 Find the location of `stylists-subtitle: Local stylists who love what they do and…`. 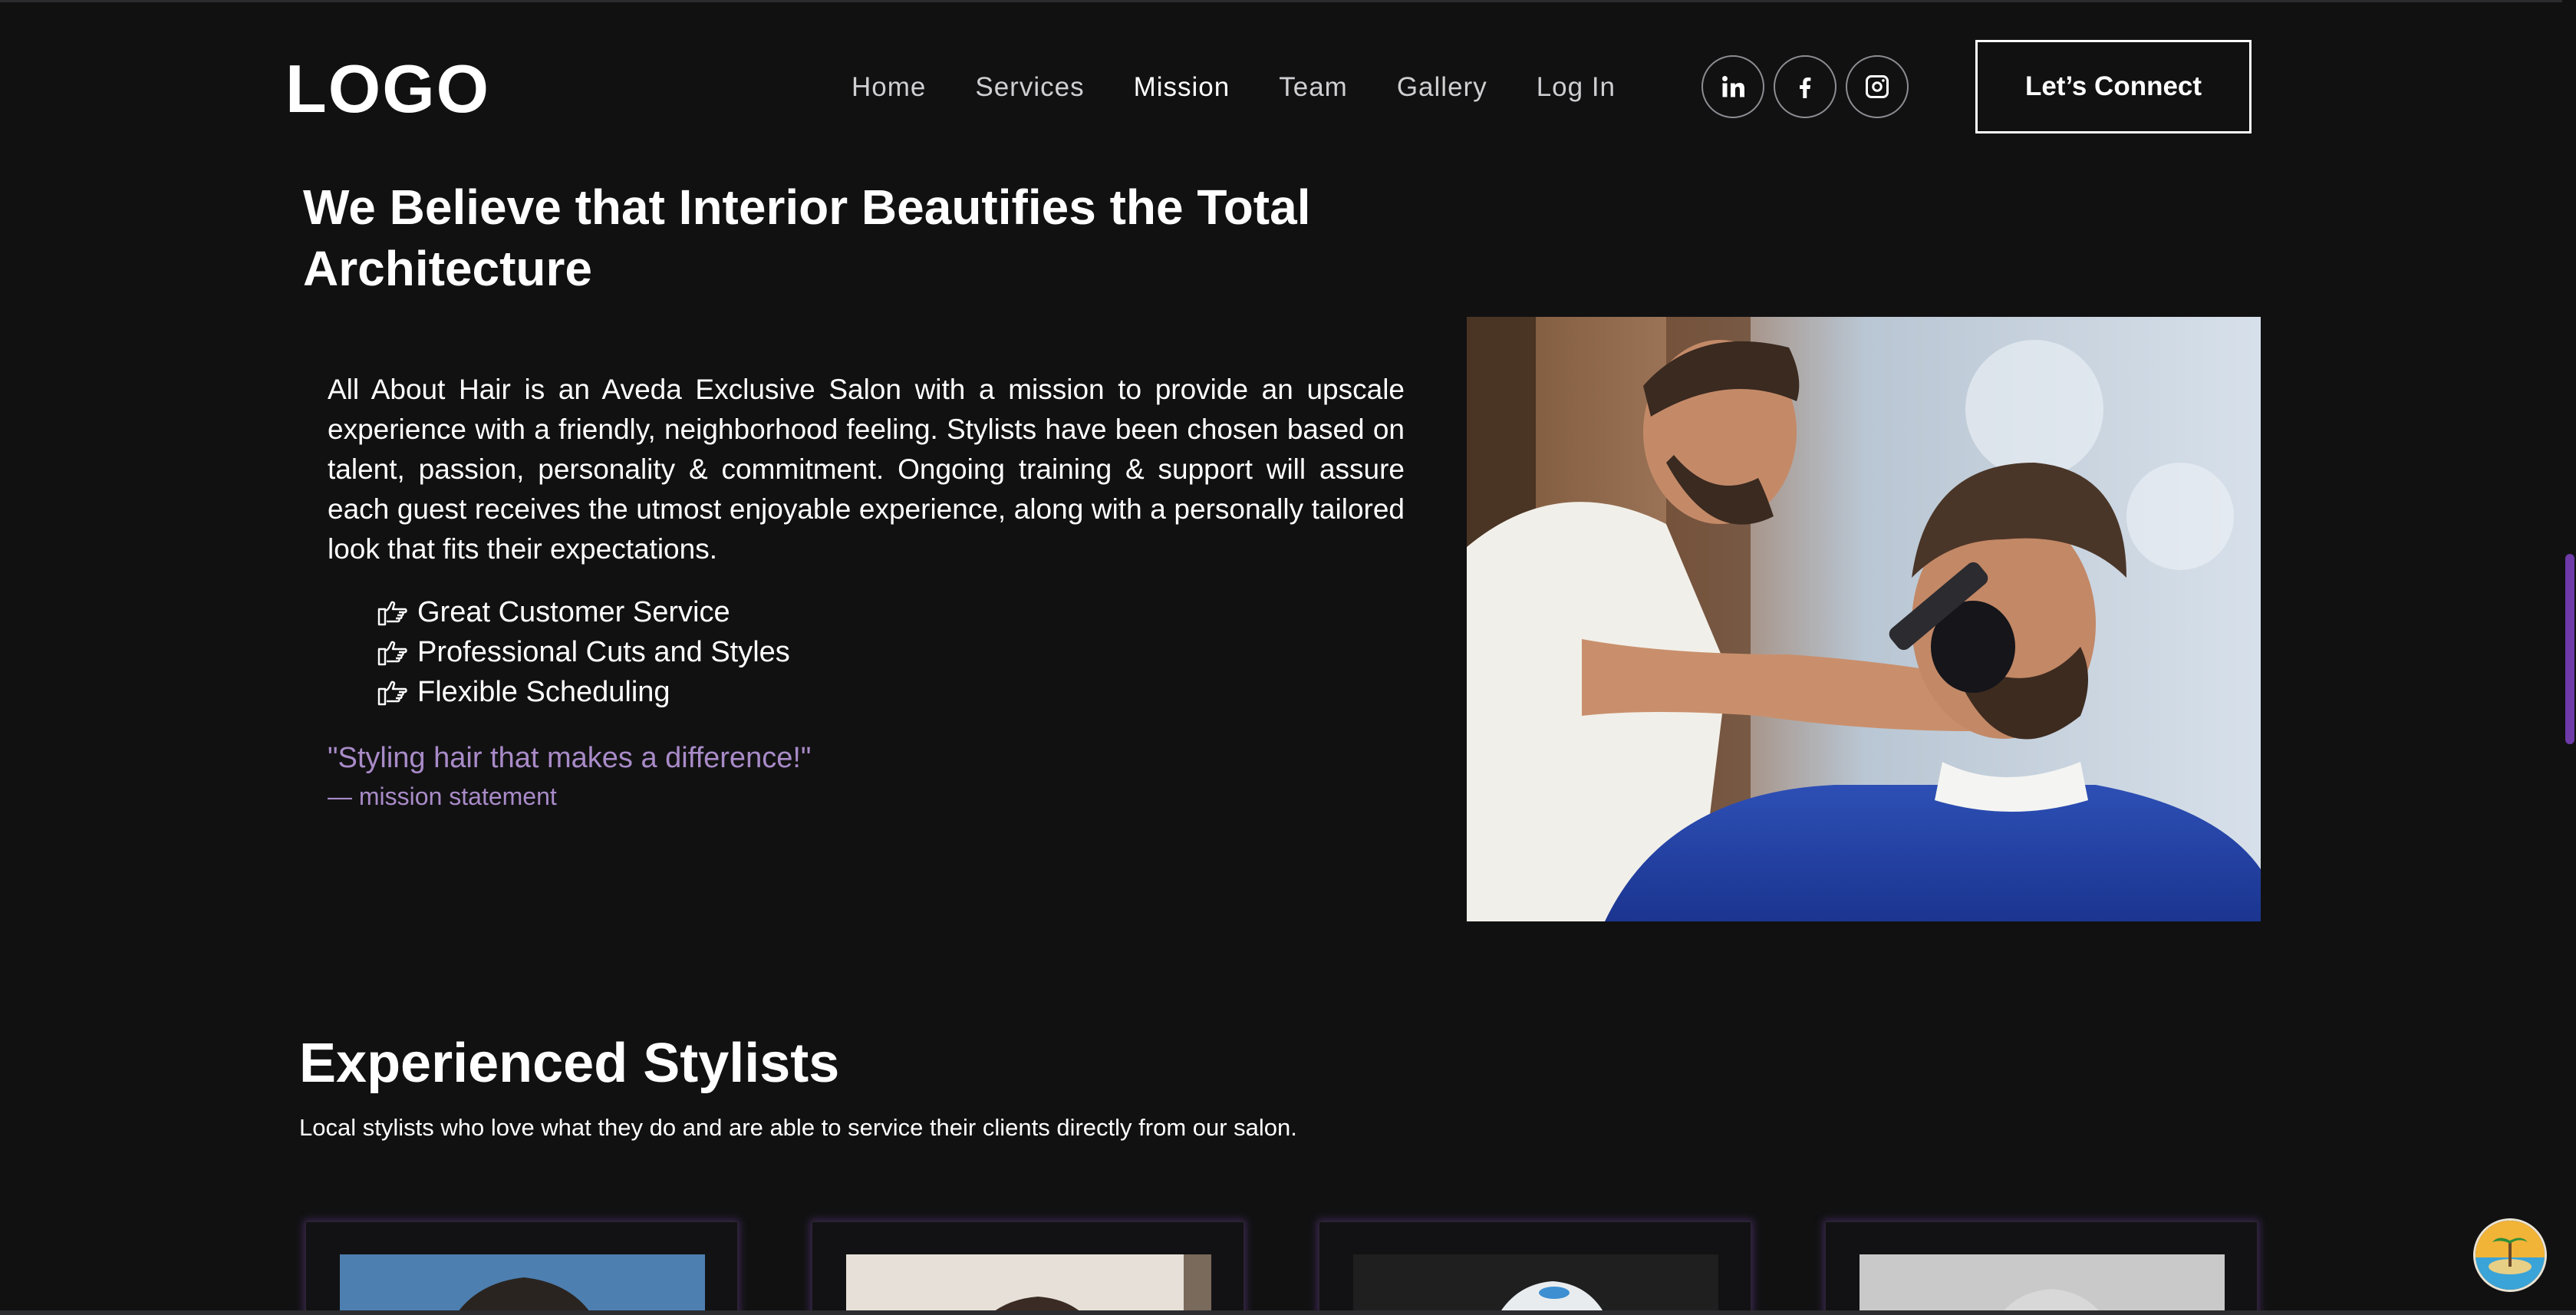

stylists-subtitle: Local stylists who love what they do and… is located at coordinates (798, 1127).